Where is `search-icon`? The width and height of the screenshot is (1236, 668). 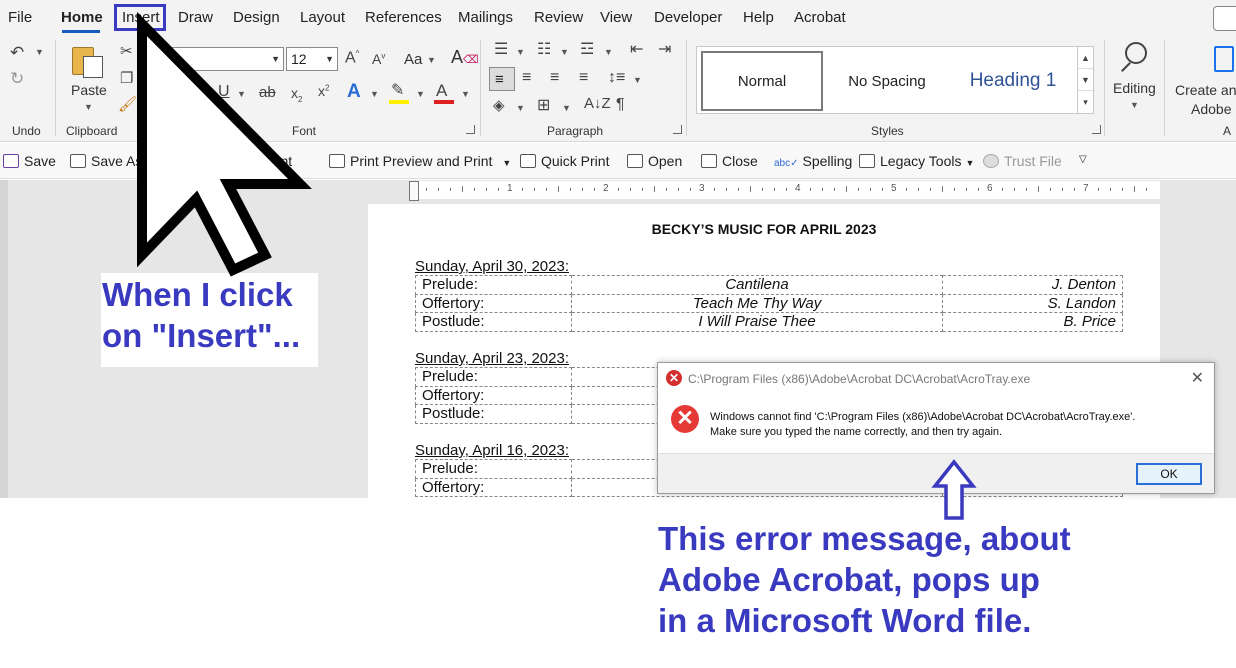 search-icon is located at coordinates (1135, 59).